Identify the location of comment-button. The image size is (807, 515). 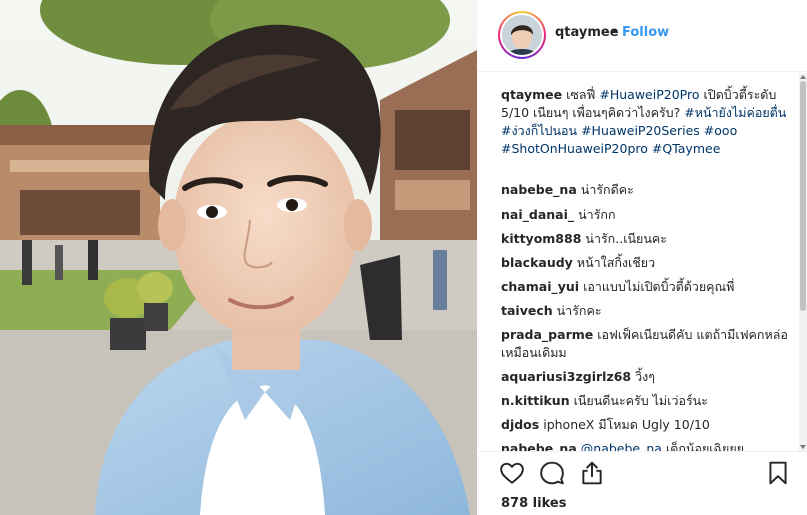
(554, 475).